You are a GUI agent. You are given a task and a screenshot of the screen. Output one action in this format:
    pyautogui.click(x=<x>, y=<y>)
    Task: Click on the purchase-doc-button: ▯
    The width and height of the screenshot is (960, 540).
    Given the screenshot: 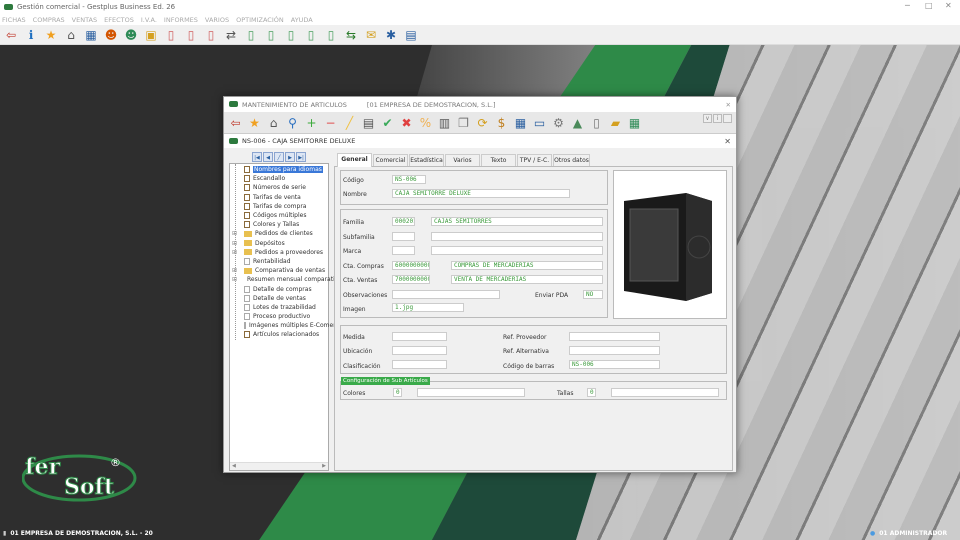 What is the action you would take?
    pyautogui.click(x=251, y=35)
    